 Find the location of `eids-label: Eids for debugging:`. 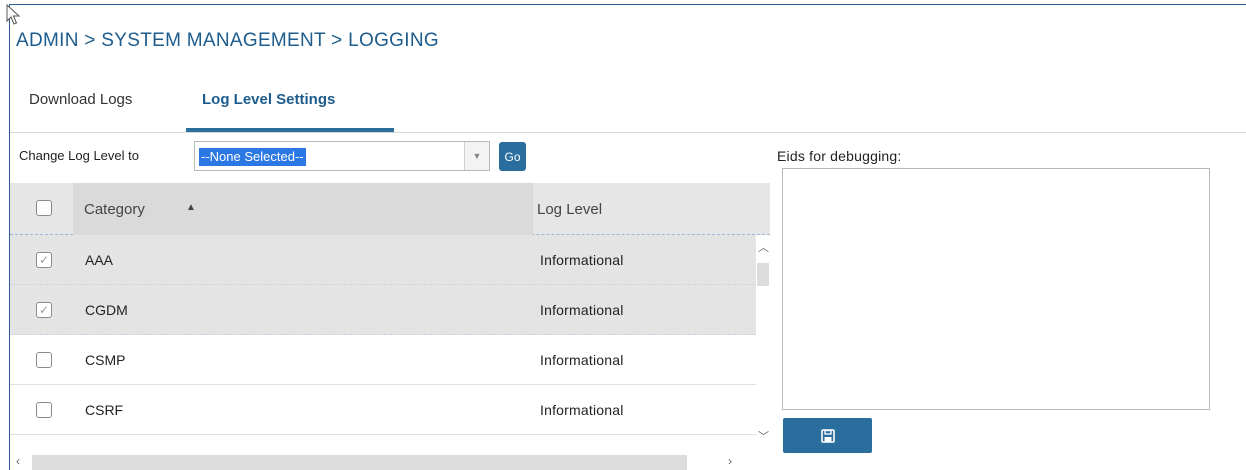

eids-label: Eids for debugging: is located at coordinates (839, 156).